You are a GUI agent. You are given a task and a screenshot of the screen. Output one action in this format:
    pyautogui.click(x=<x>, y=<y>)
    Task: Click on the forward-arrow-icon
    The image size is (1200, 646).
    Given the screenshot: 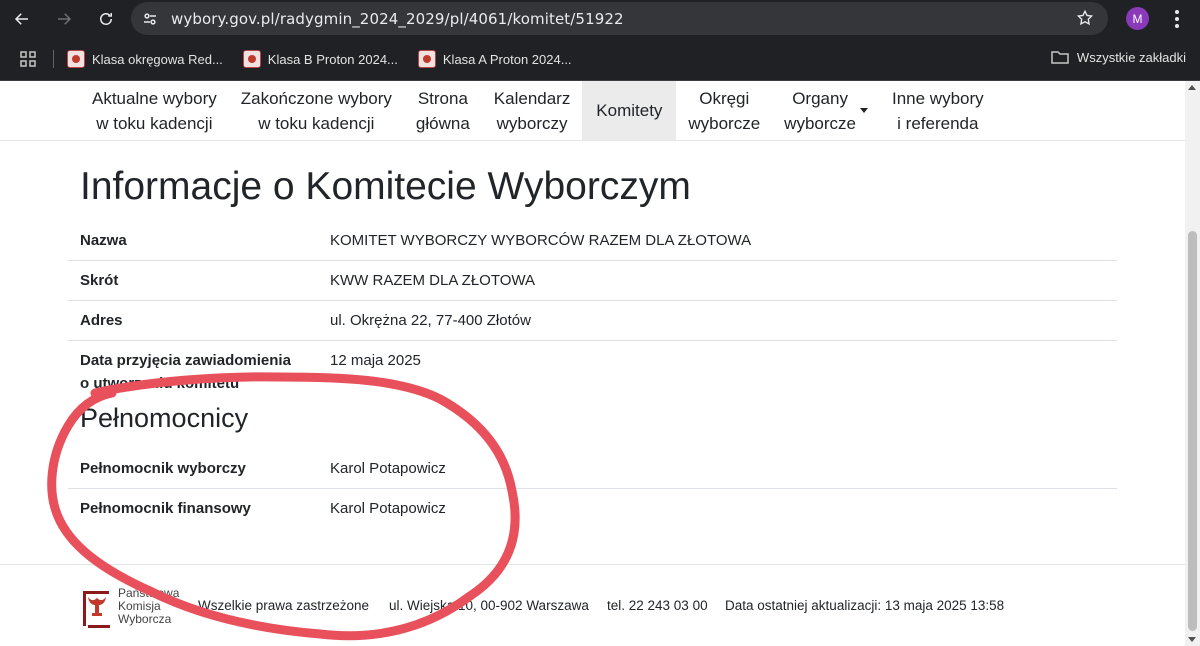 What is the action you would take?
    pyautogui.click(x=64, y=19)
    